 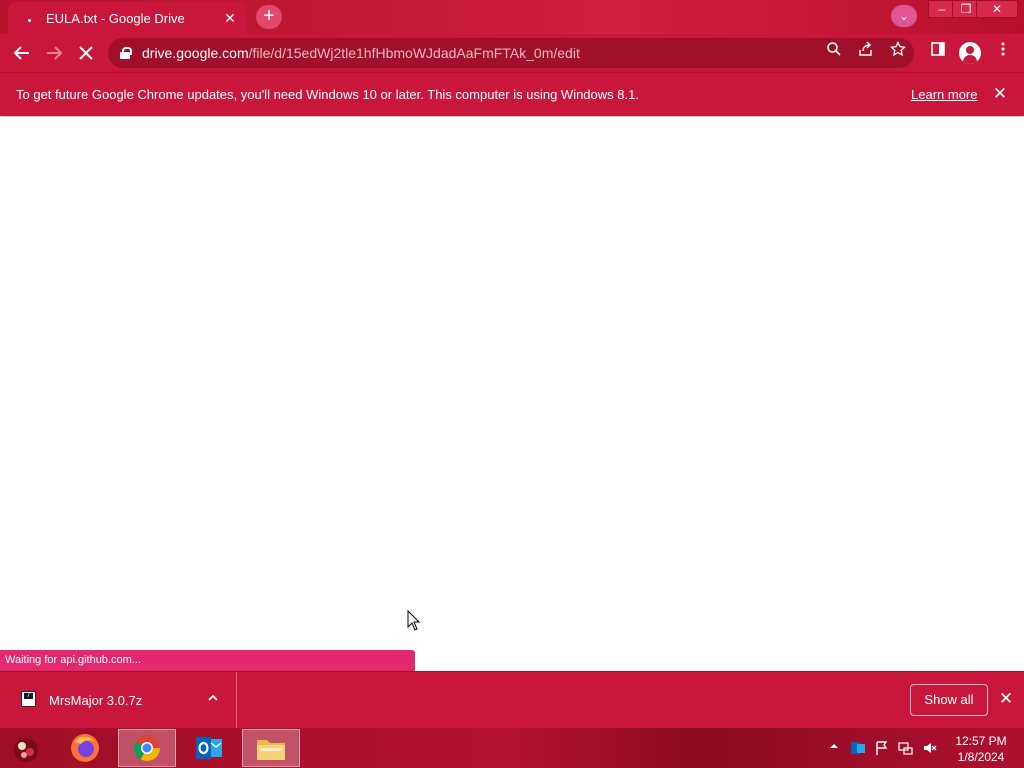 What do you see at coordinates (115, 18) in the screenshot?
I see `tab-title: EULA.txt - Google Drive` at bounding box center [115, 18].